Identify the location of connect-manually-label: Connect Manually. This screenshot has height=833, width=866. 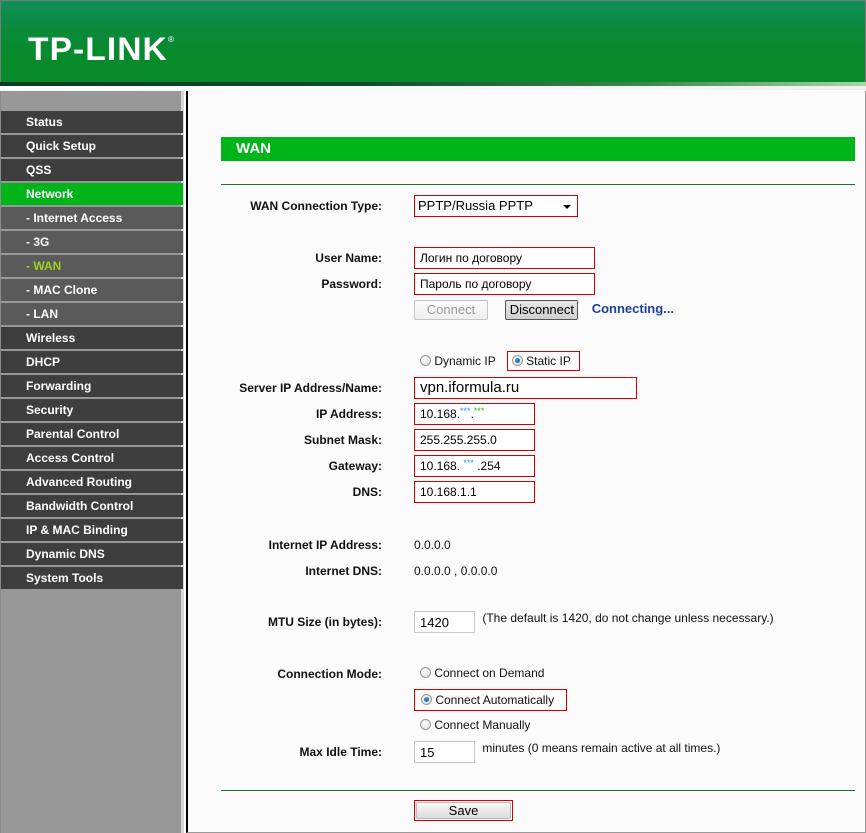
(482, 725).